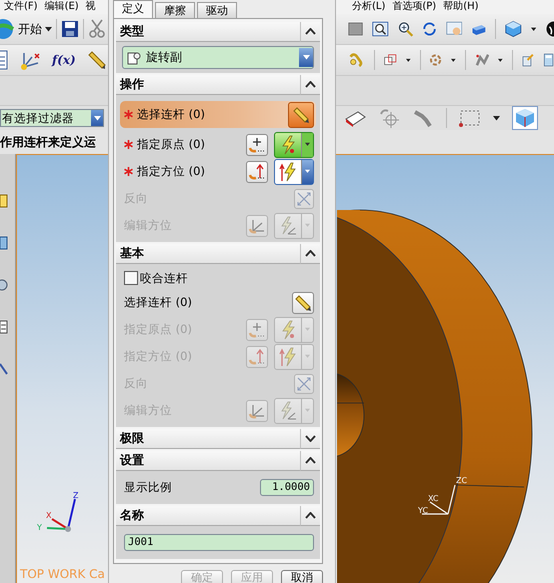 Image resolution: width=554 pixels, height=583 pixels. I want to click on view-label: TOP WORK Ca, so click(62, 574).